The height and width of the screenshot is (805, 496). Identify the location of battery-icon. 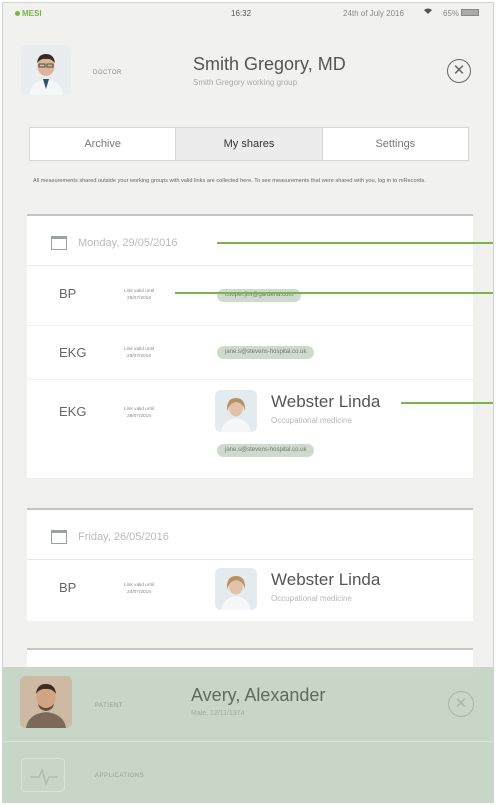
(470, 12).